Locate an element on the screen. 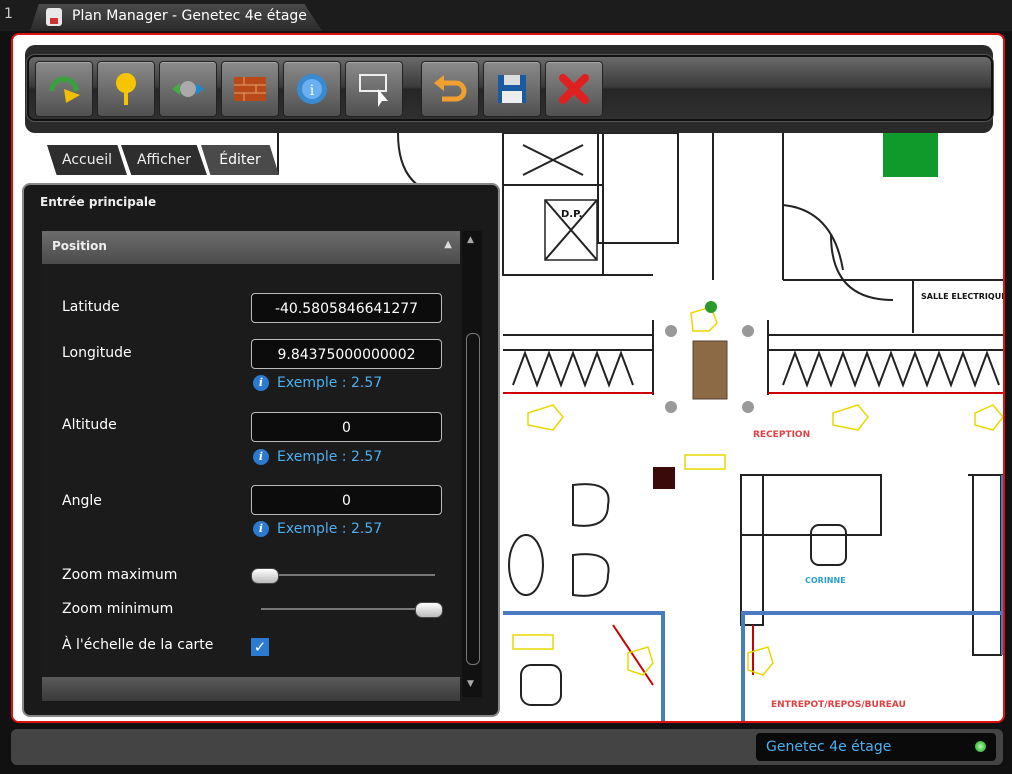 Image resolution: width=1012 pixels, height=774 pixels. status-led-icon is located at coordinates (980, 746).